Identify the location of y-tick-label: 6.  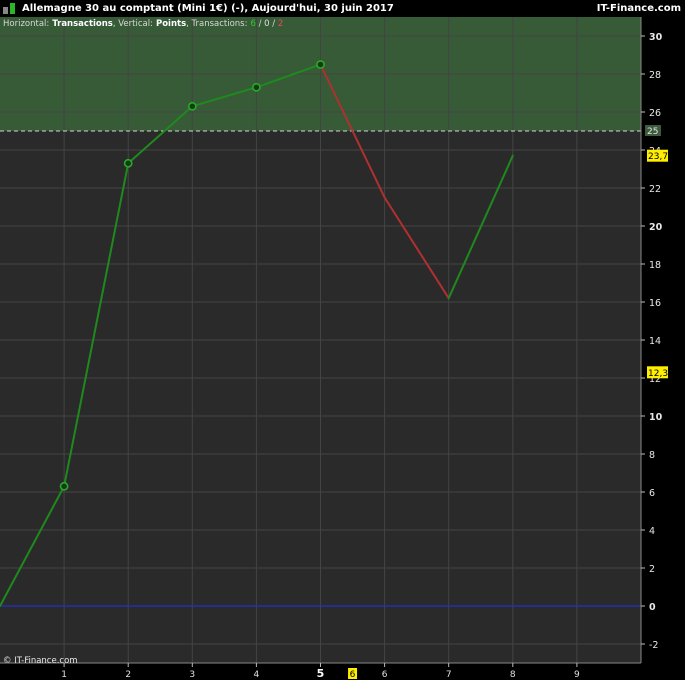
(652, 493).